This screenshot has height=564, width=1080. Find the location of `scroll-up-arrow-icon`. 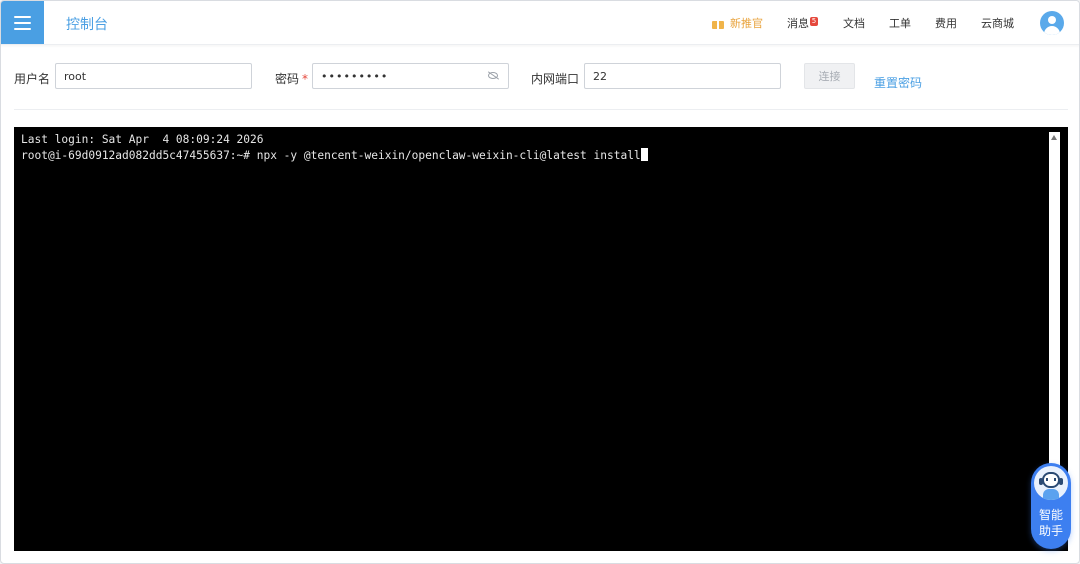

scroll-up-arrow-icon is located at coordinates (1054, 137).